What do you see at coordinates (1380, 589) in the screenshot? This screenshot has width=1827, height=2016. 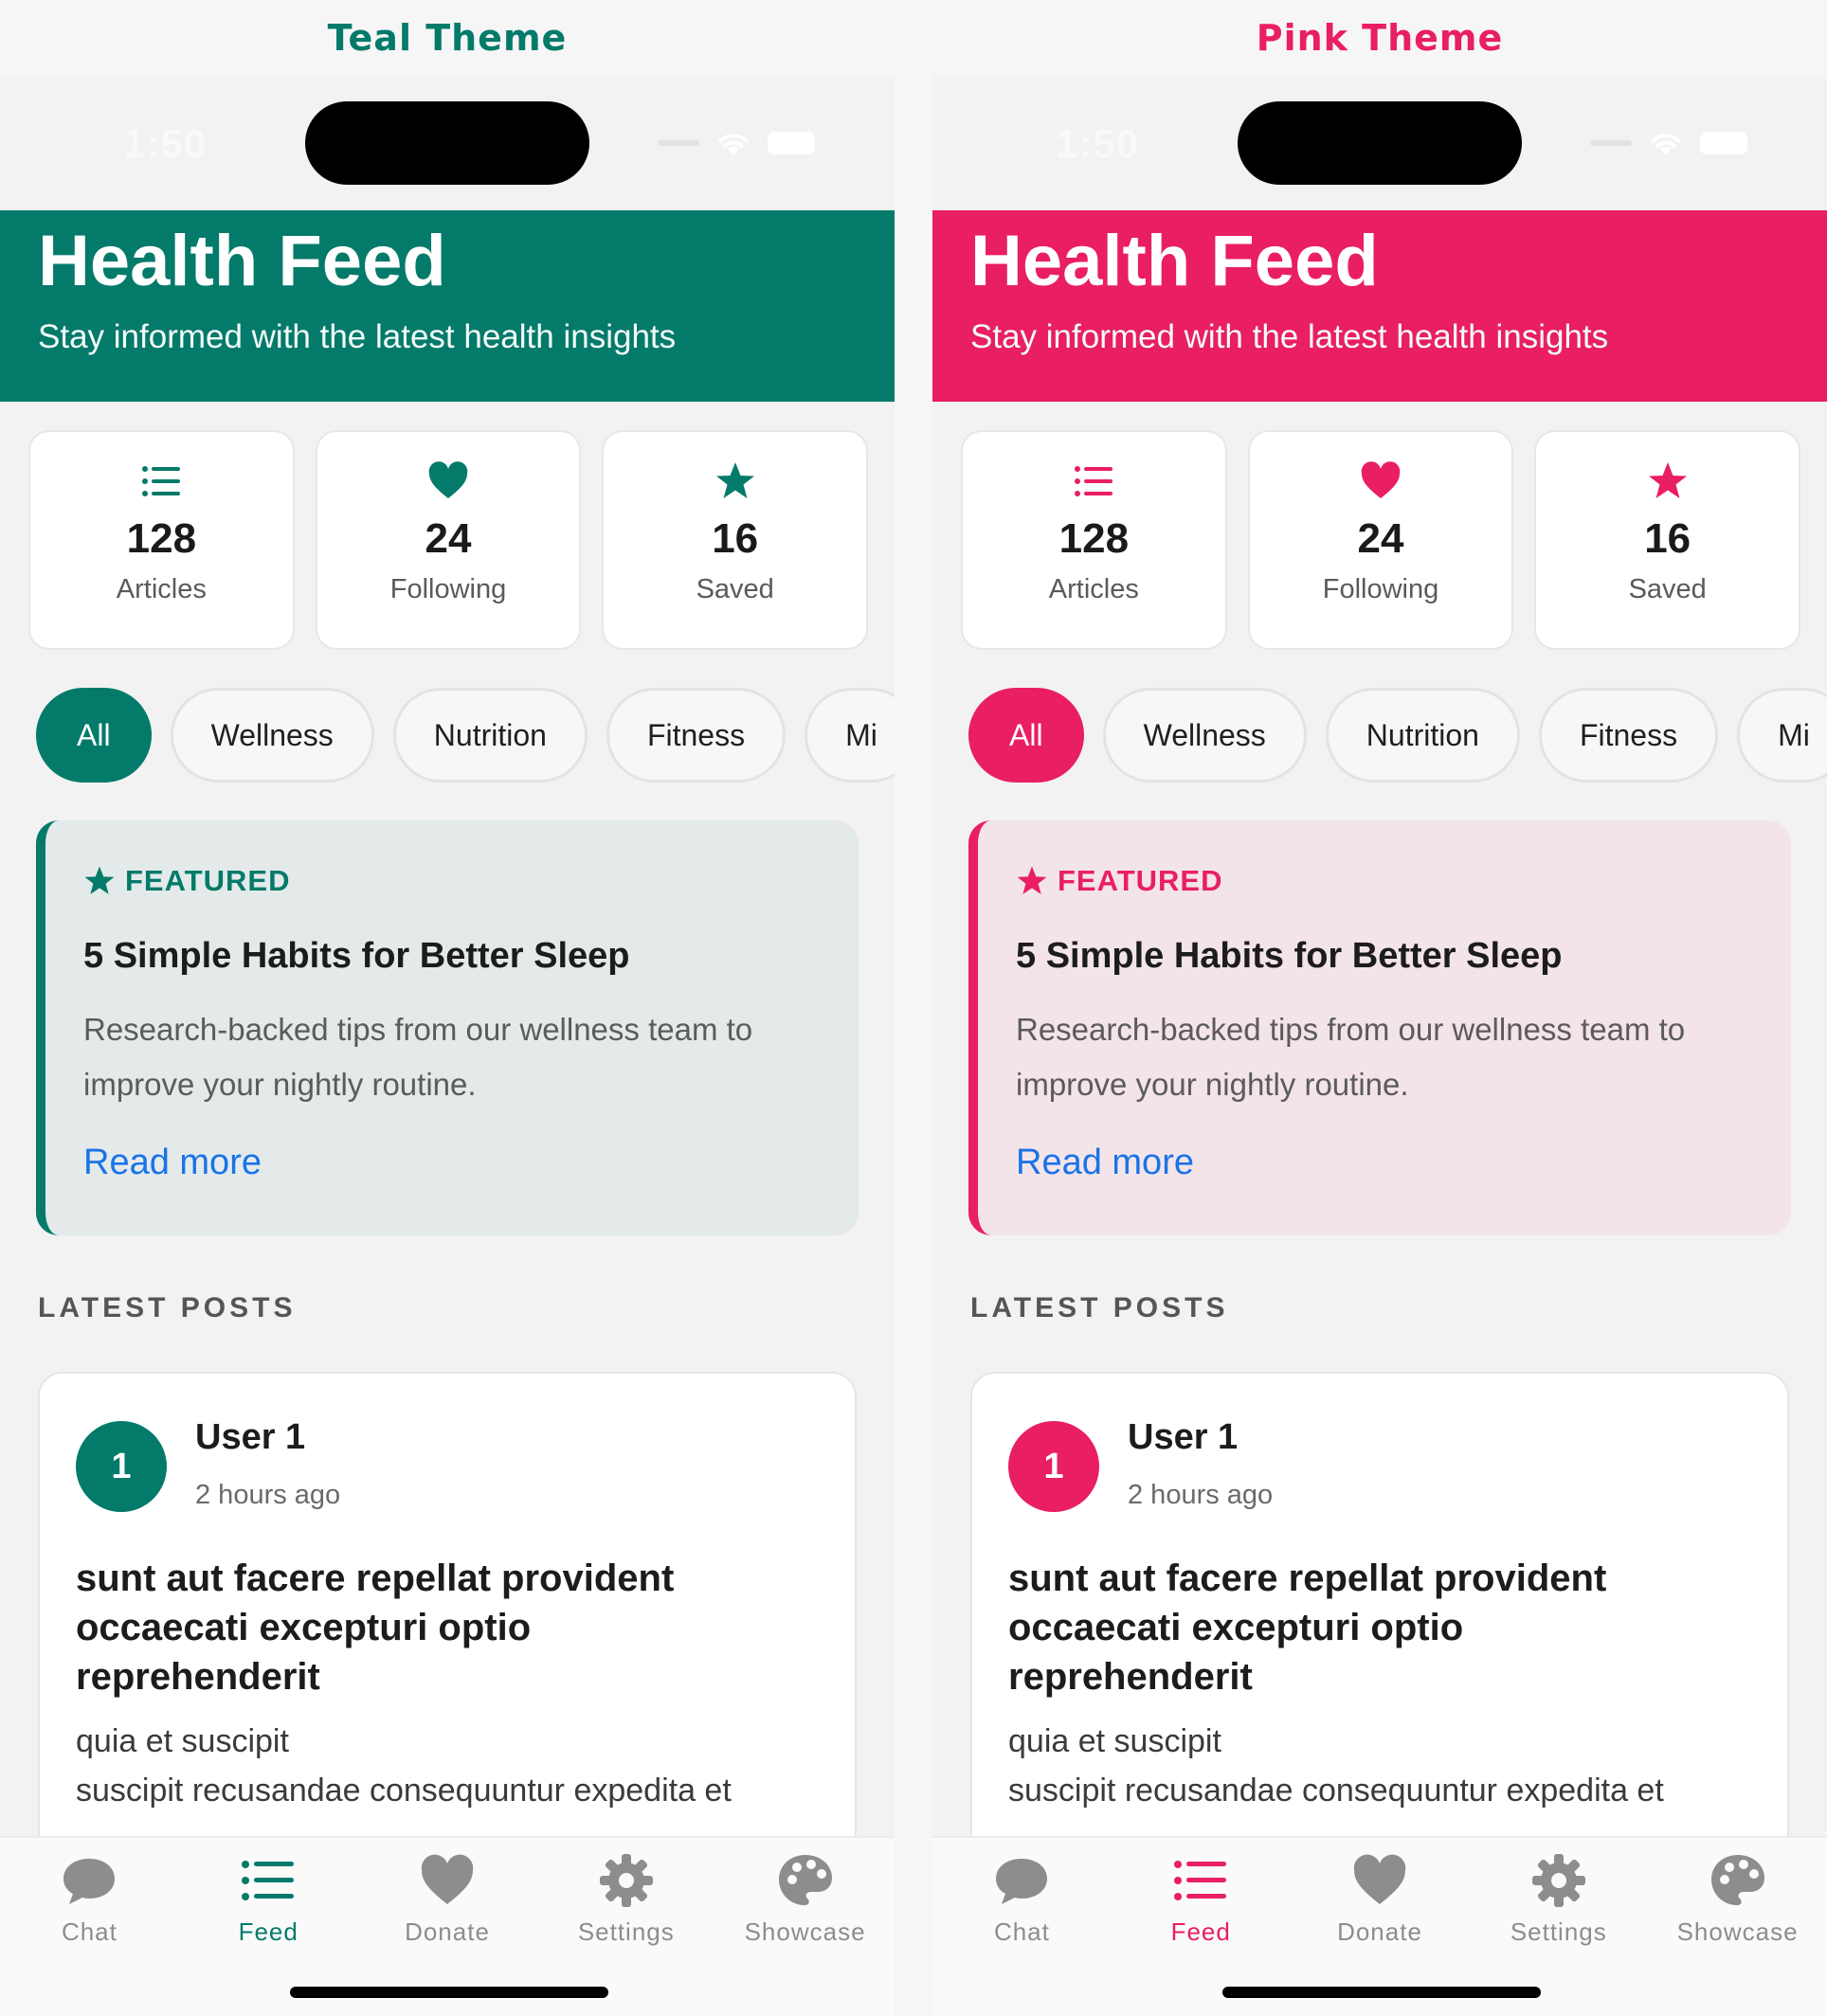 I see `stat-label: Following` at bounding box center [1380, 589].